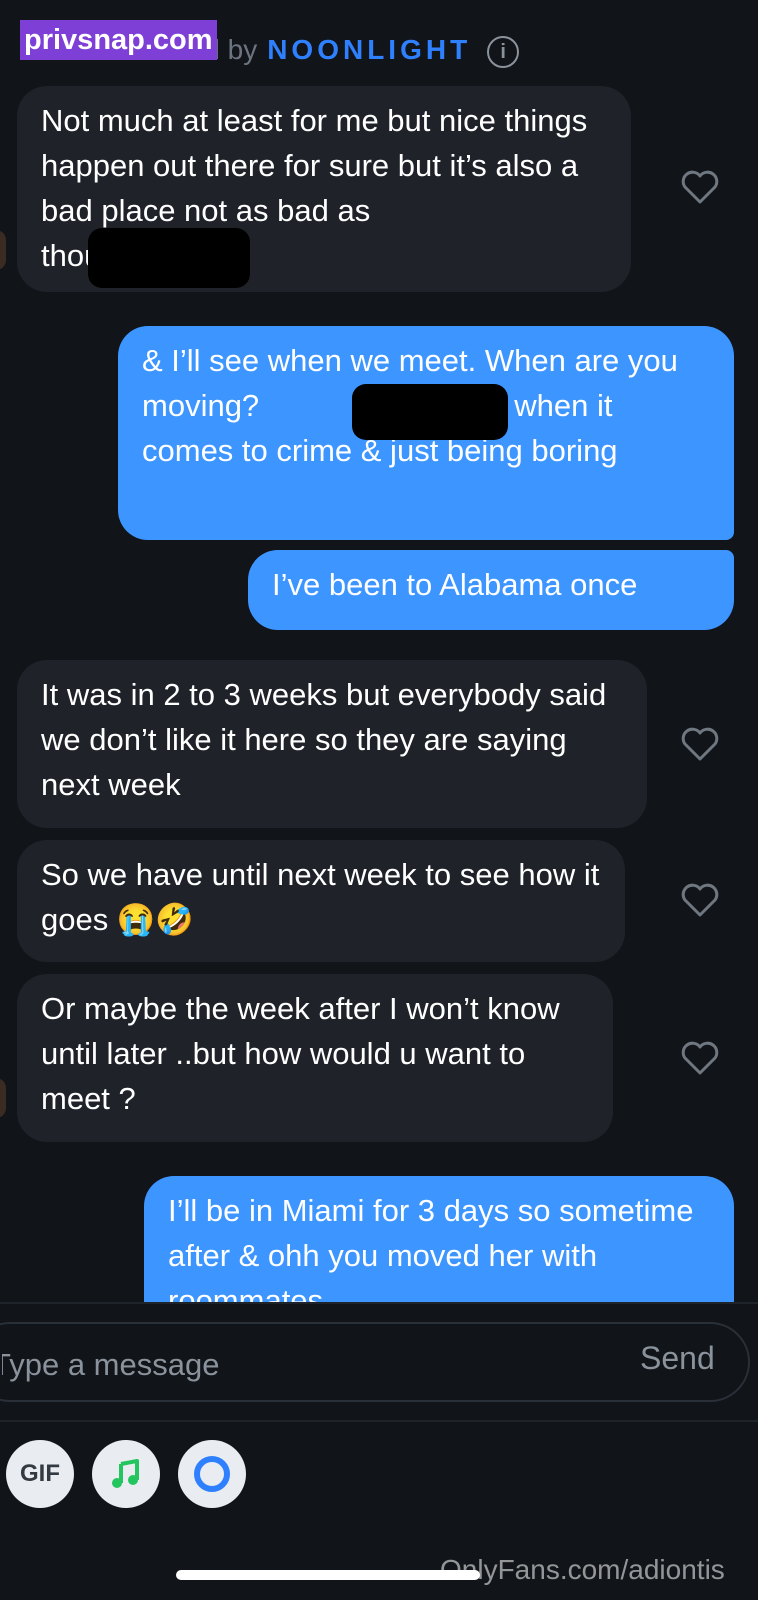  I want to click on loop-icon, so click(212, 1474).